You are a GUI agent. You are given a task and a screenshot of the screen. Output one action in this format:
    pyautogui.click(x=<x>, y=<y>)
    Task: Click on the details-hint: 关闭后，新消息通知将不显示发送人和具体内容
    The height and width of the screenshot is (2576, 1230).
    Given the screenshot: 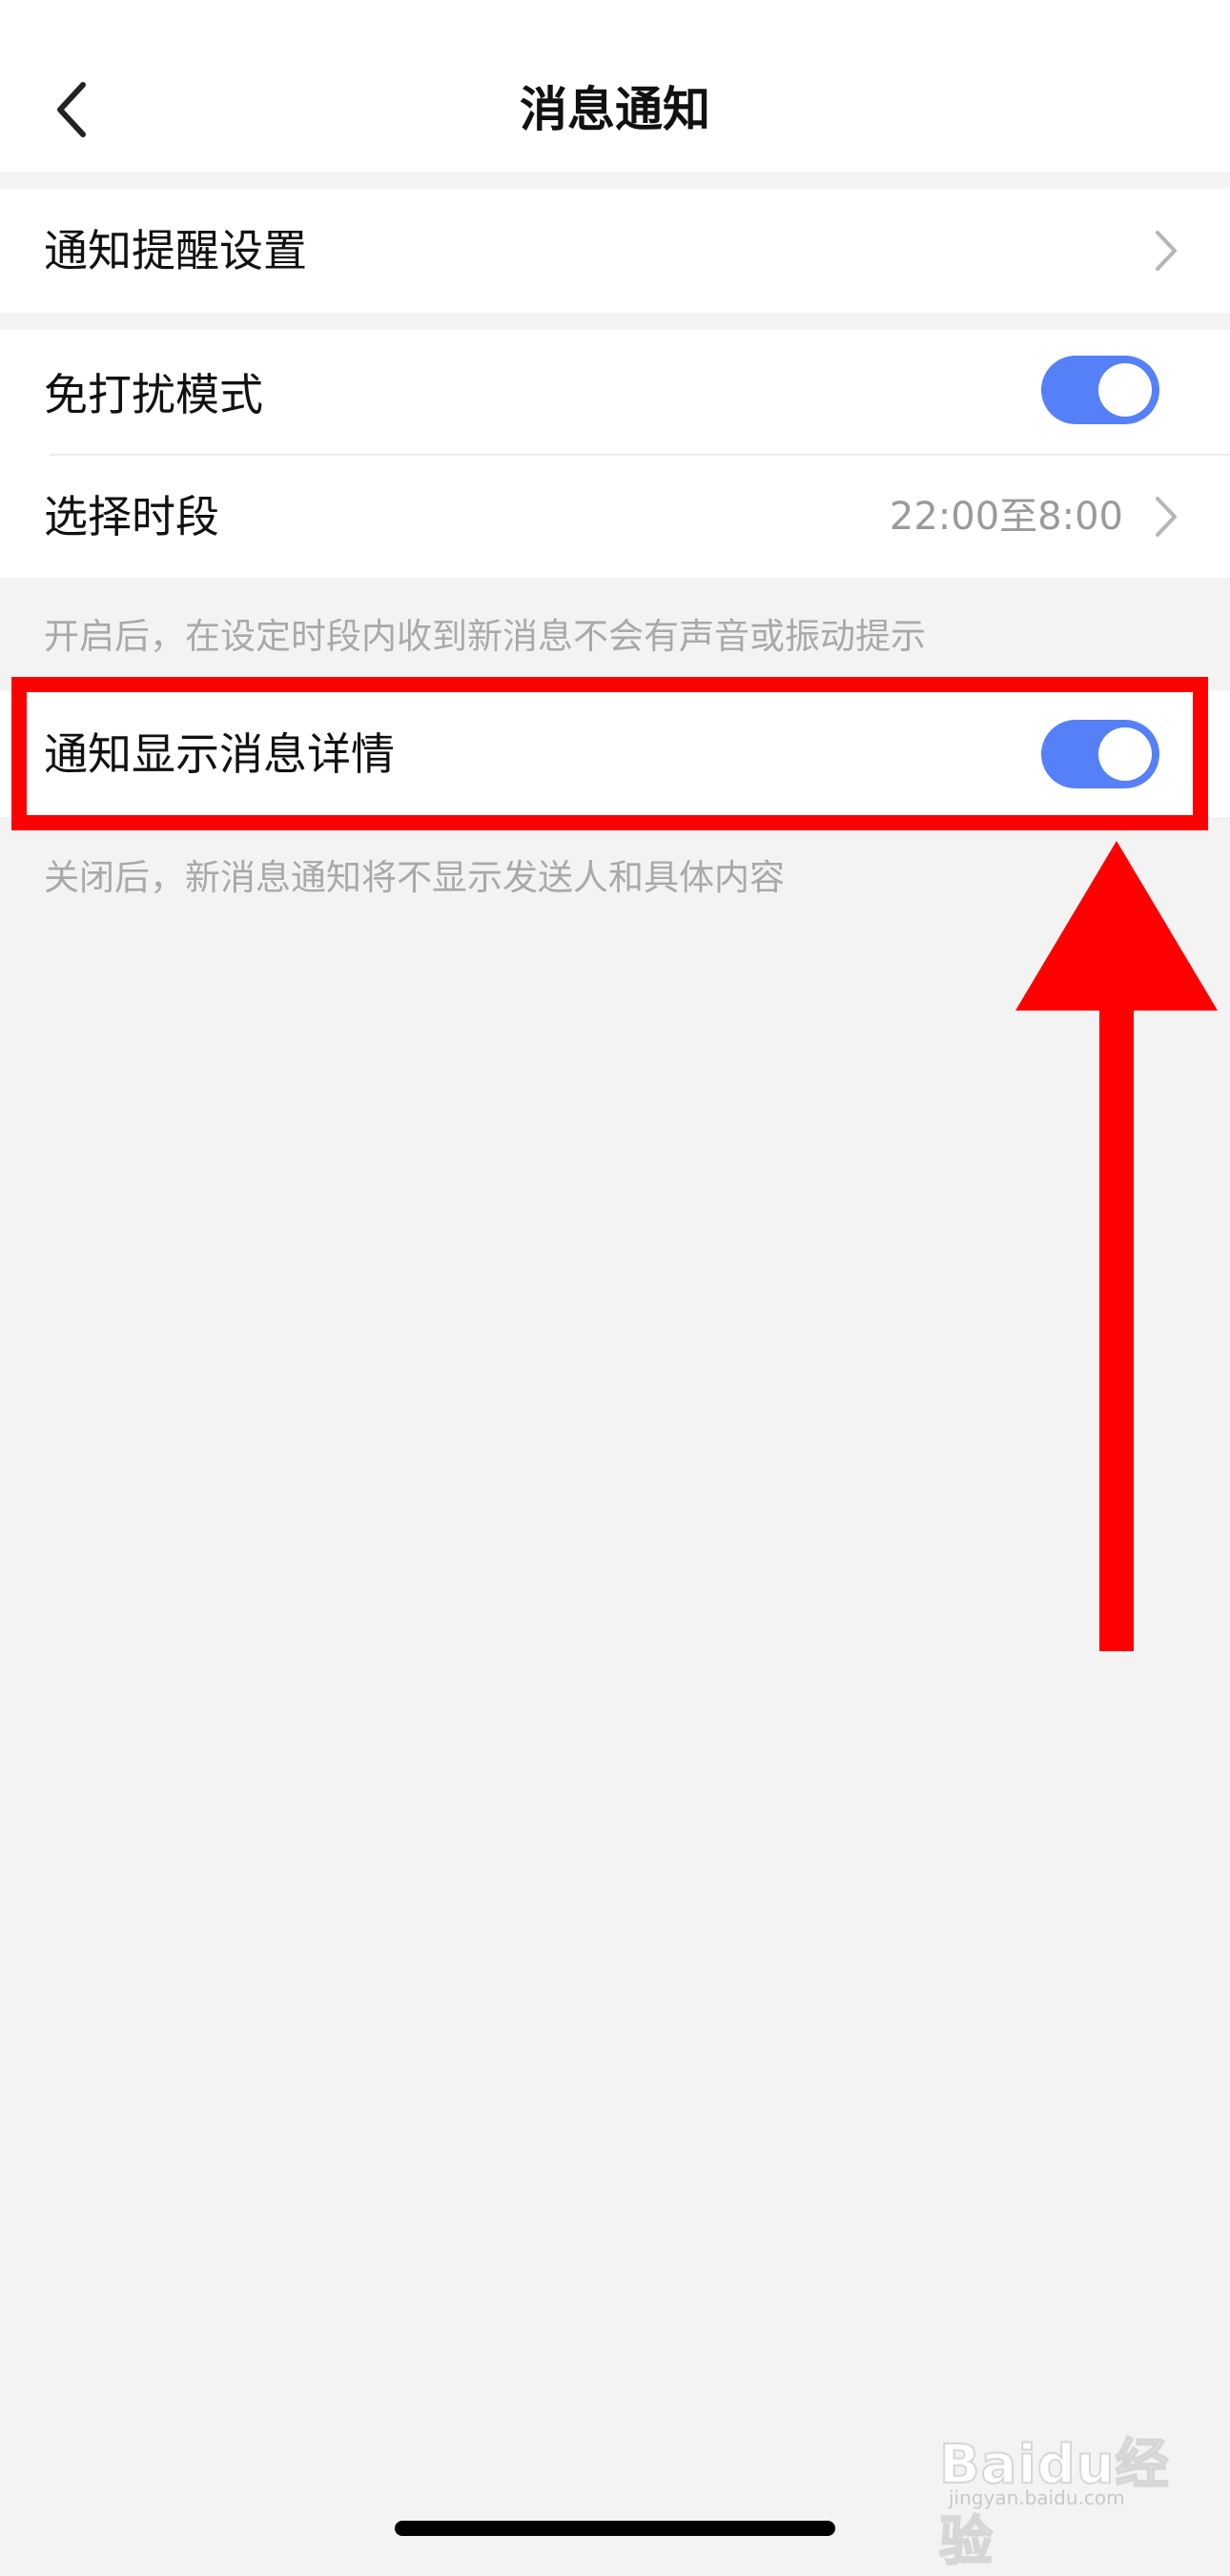 What is the action you would take?
    pyautogui.click(x=415, y=877)
    